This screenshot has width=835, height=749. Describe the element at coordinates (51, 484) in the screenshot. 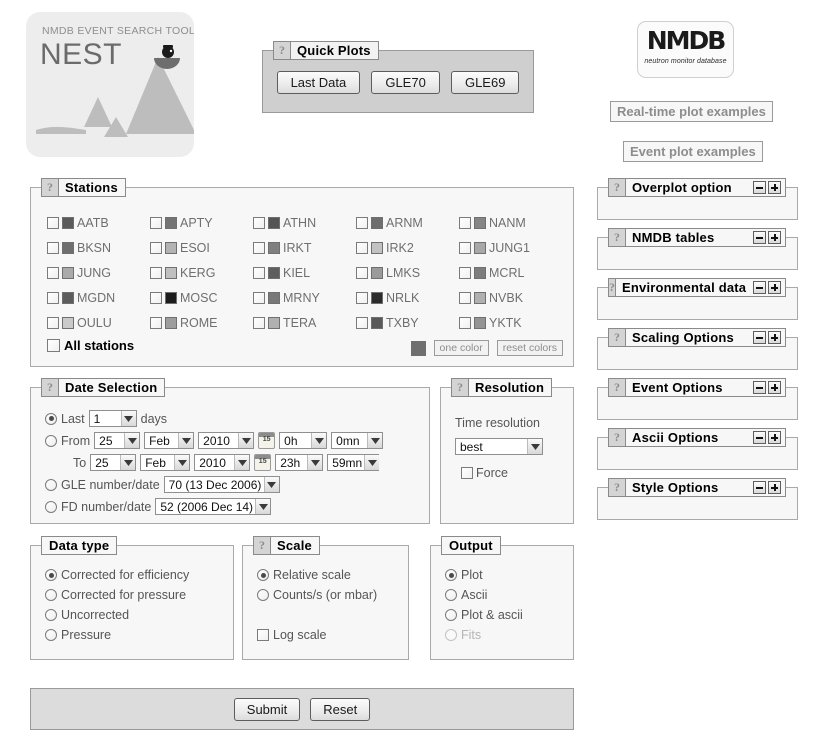

I see `date-mode-gle-radio` at that location.